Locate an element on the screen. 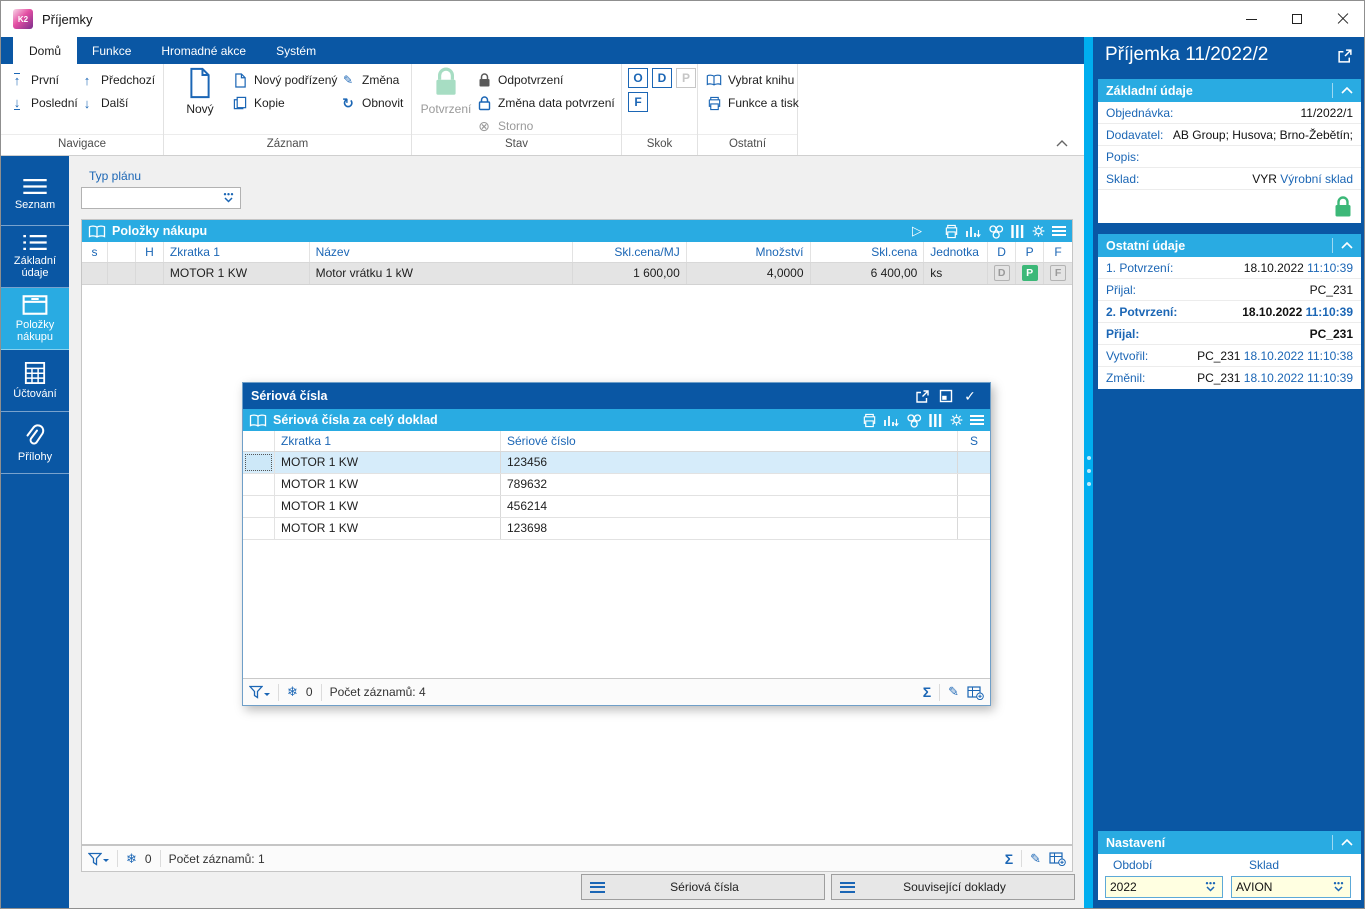  change-confirm-date-button: Změna data potvrzení is located at coordinates (545, 103).